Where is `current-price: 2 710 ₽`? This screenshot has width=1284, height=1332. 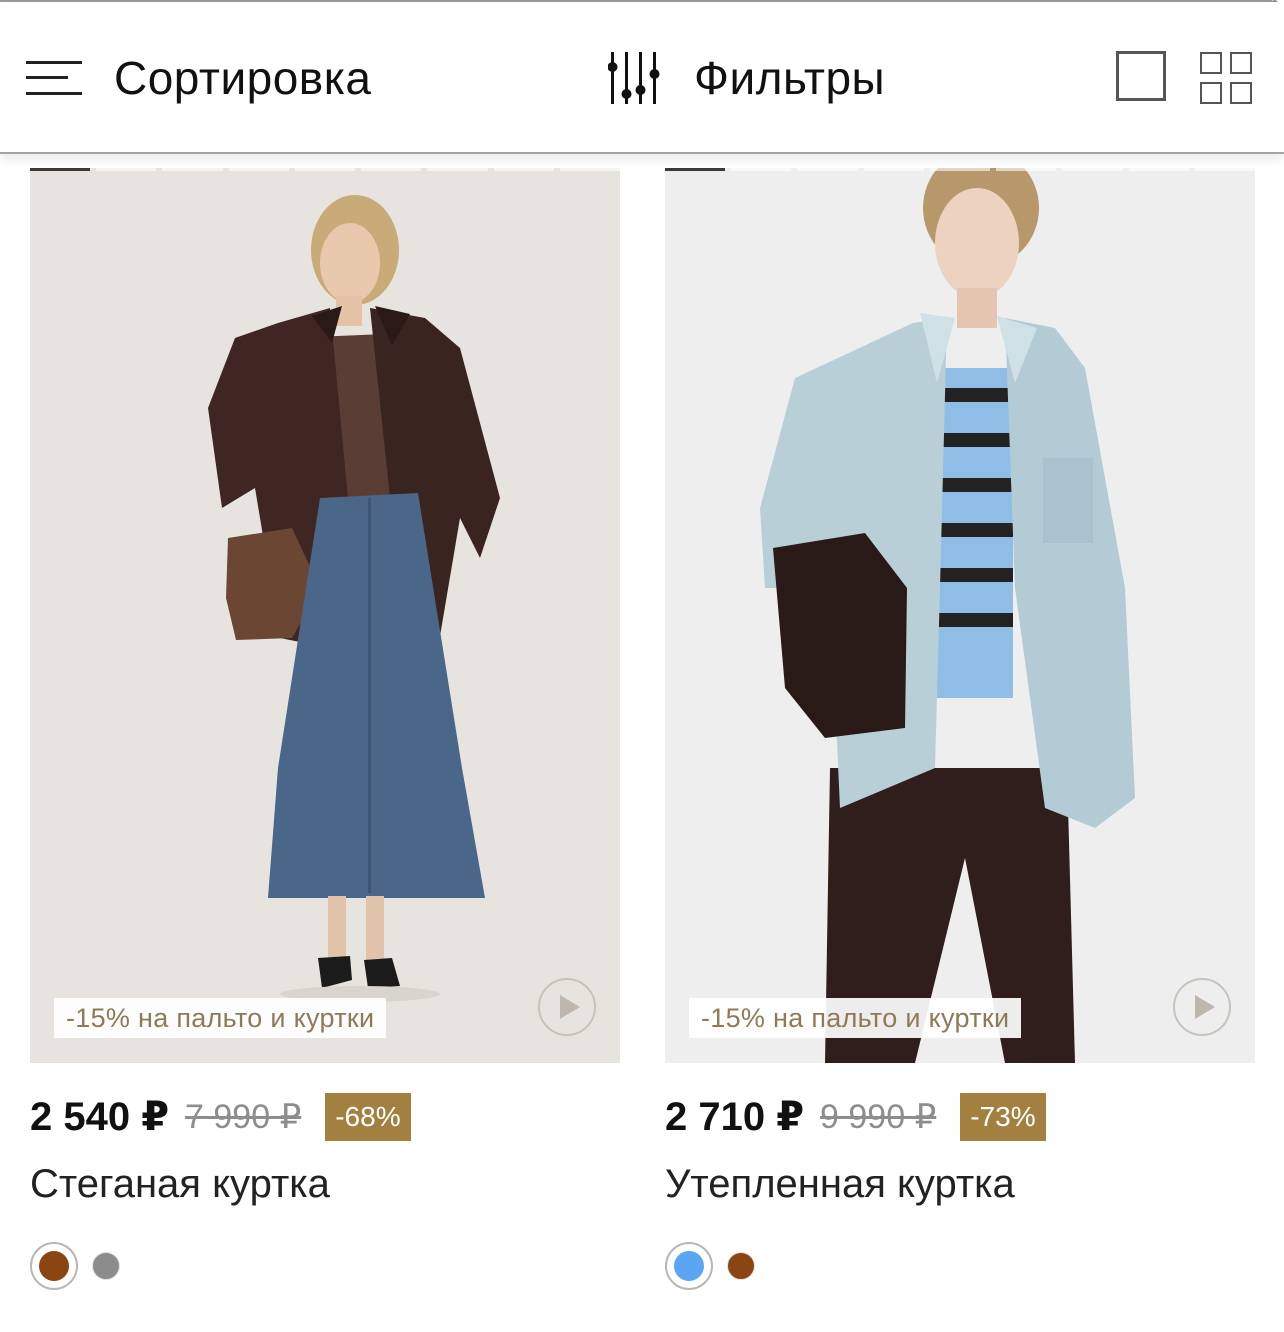 current-price: 2 710 ₽ is located at coordinates (735, 1117).